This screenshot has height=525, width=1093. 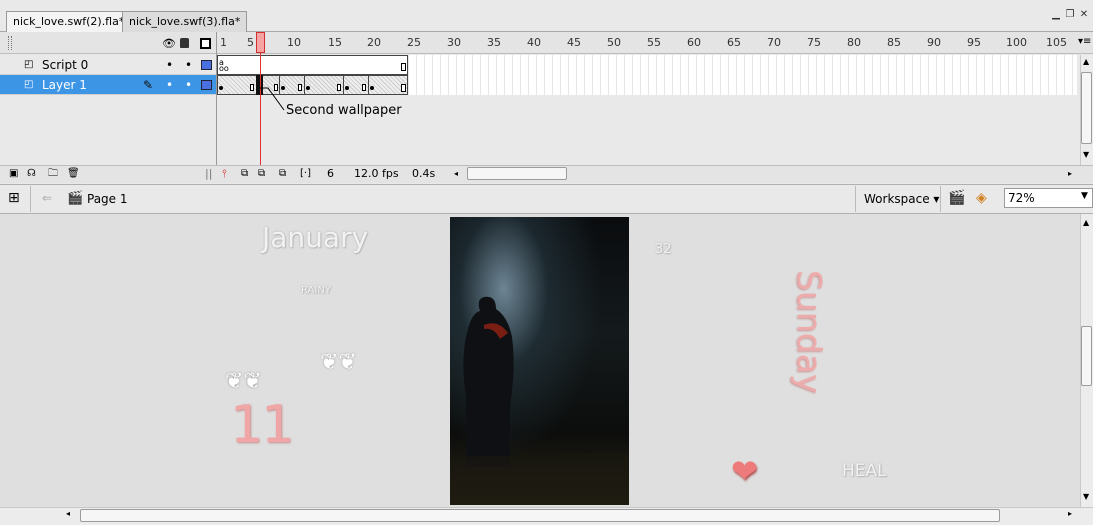 What do you see at coordinates (224, 174) in the screenshot?
I see `center-frame-icon: ⫯` at bounding box center [224, 174].